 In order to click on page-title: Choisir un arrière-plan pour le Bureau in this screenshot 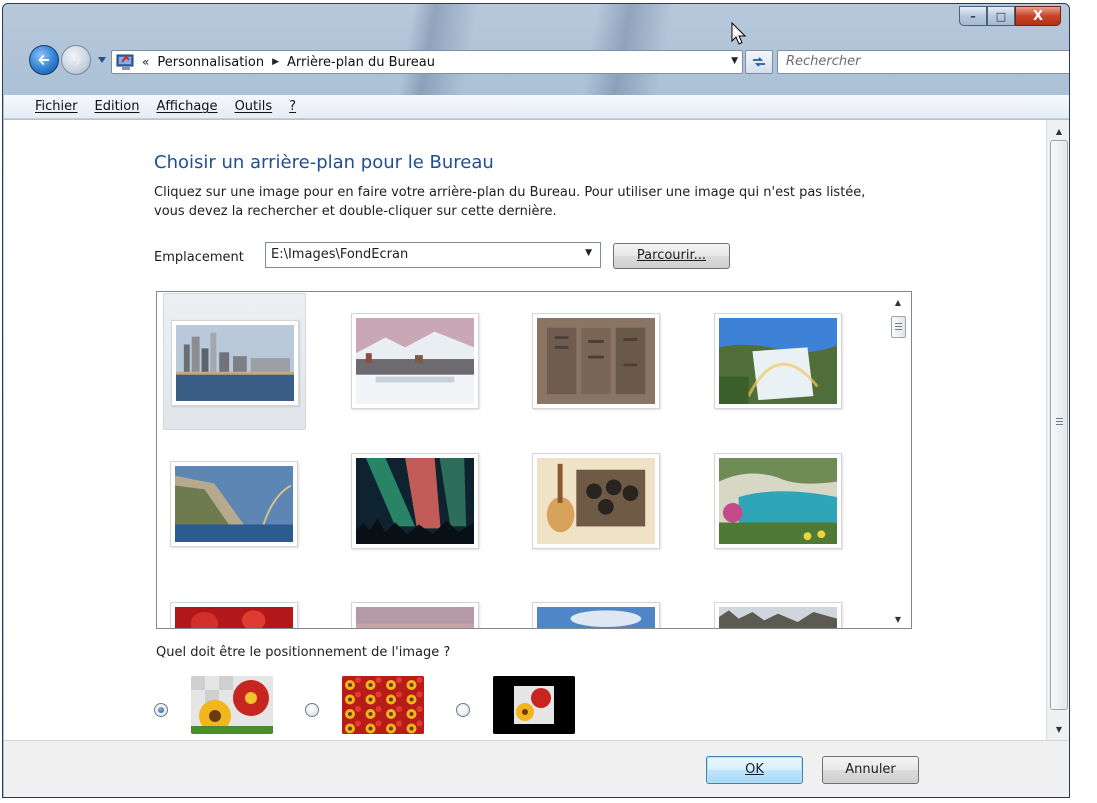, I will do `click(324, 162)`.